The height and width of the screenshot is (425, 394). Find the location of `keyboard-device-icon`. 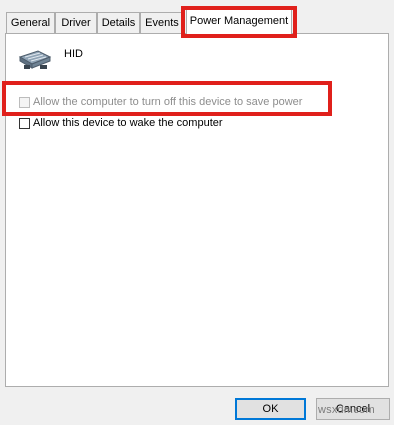

keyboard-device-icon is located at coordinates (35, 59).